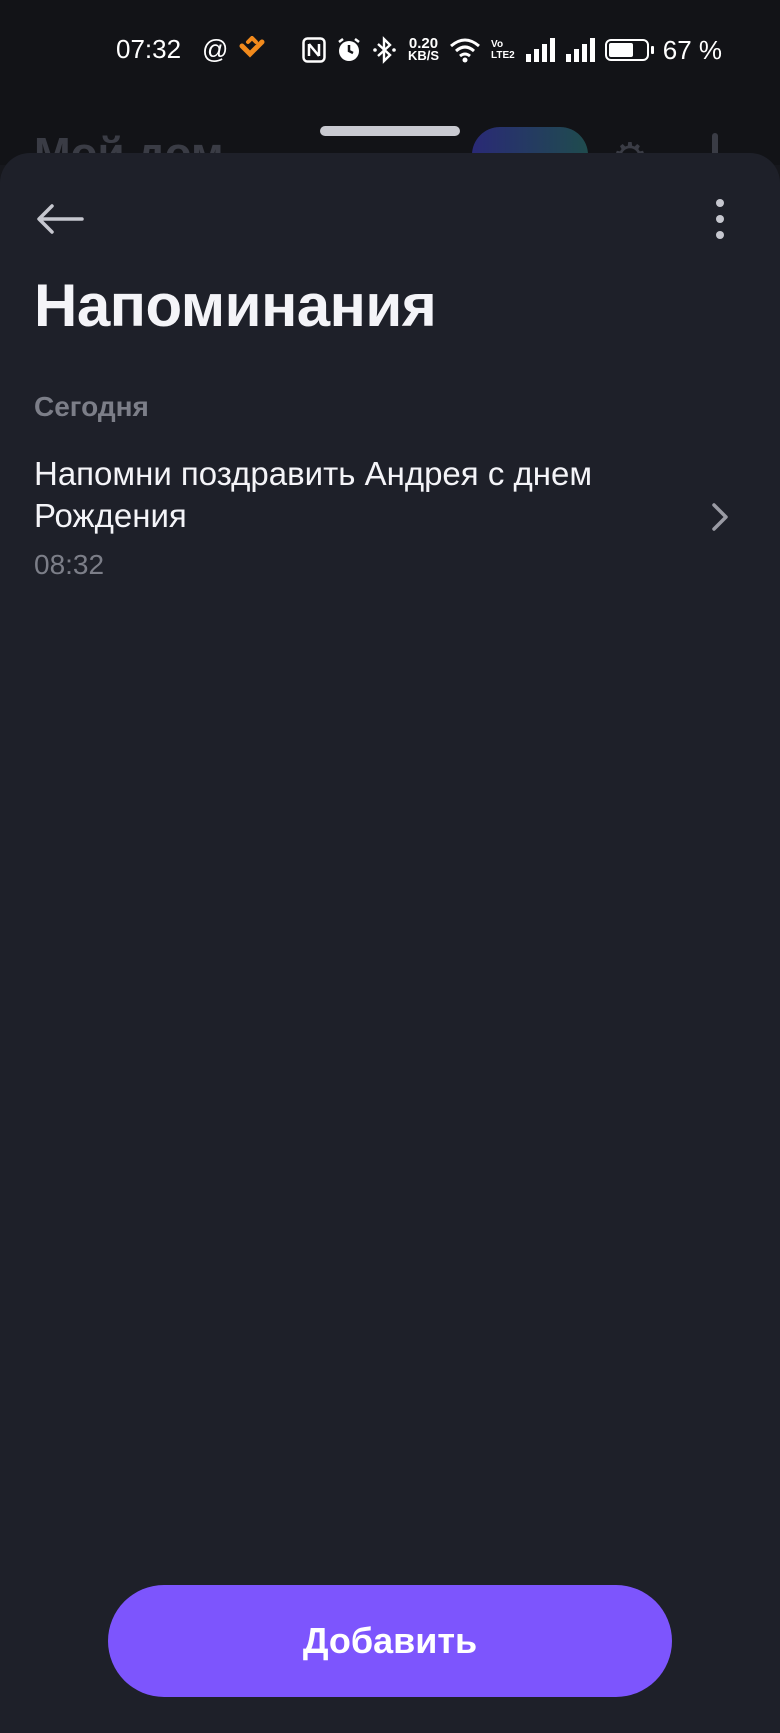 This screenshot has width=780, height=1733. What do you see at coordinates (540, 50) in the screenshot?
I see `signal-icon` at bounding box center [540, 50].